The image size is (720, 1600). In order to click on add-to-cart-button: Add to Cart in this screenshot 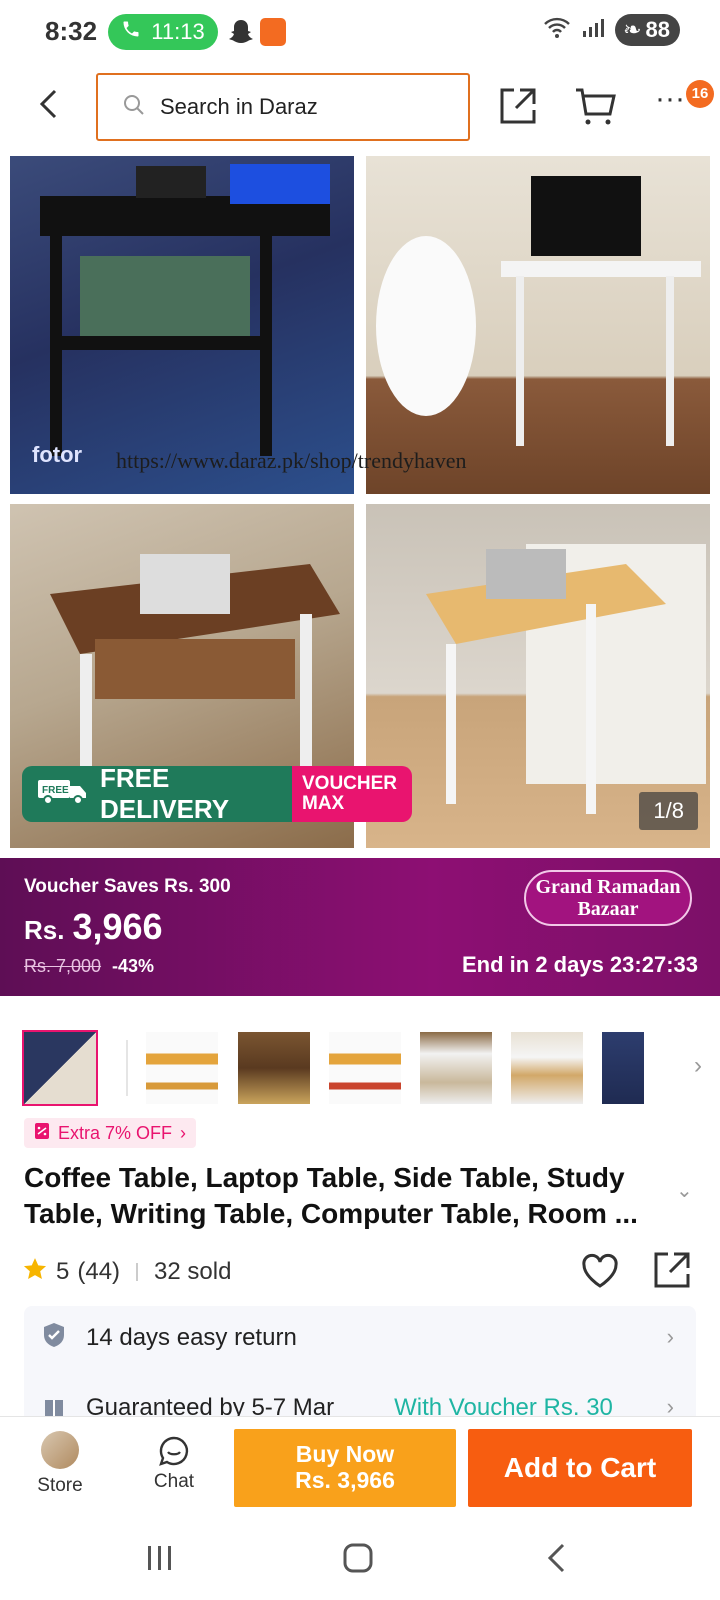, I will do `click(580, 1468)`.